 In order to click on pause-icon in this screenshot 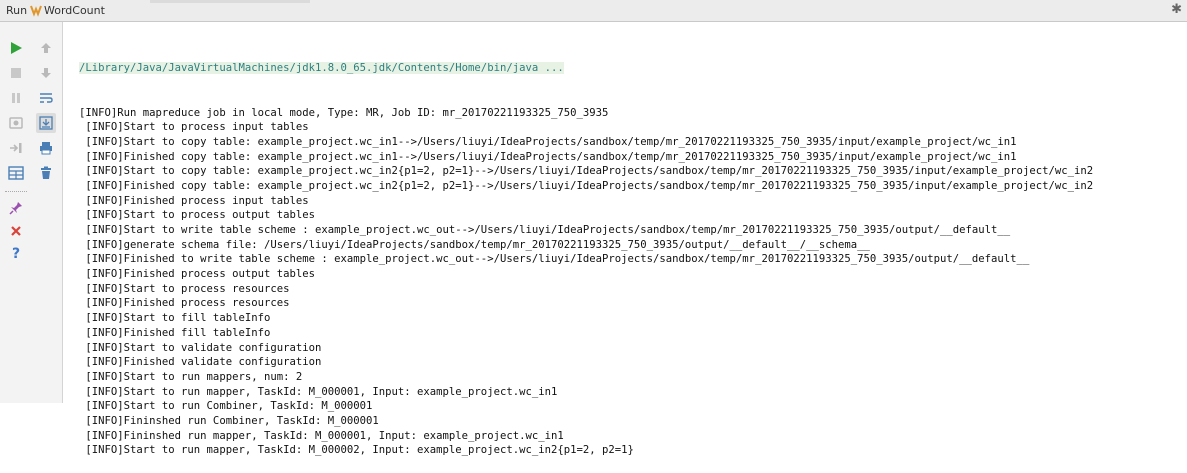, I will do `click(16, 98)`.